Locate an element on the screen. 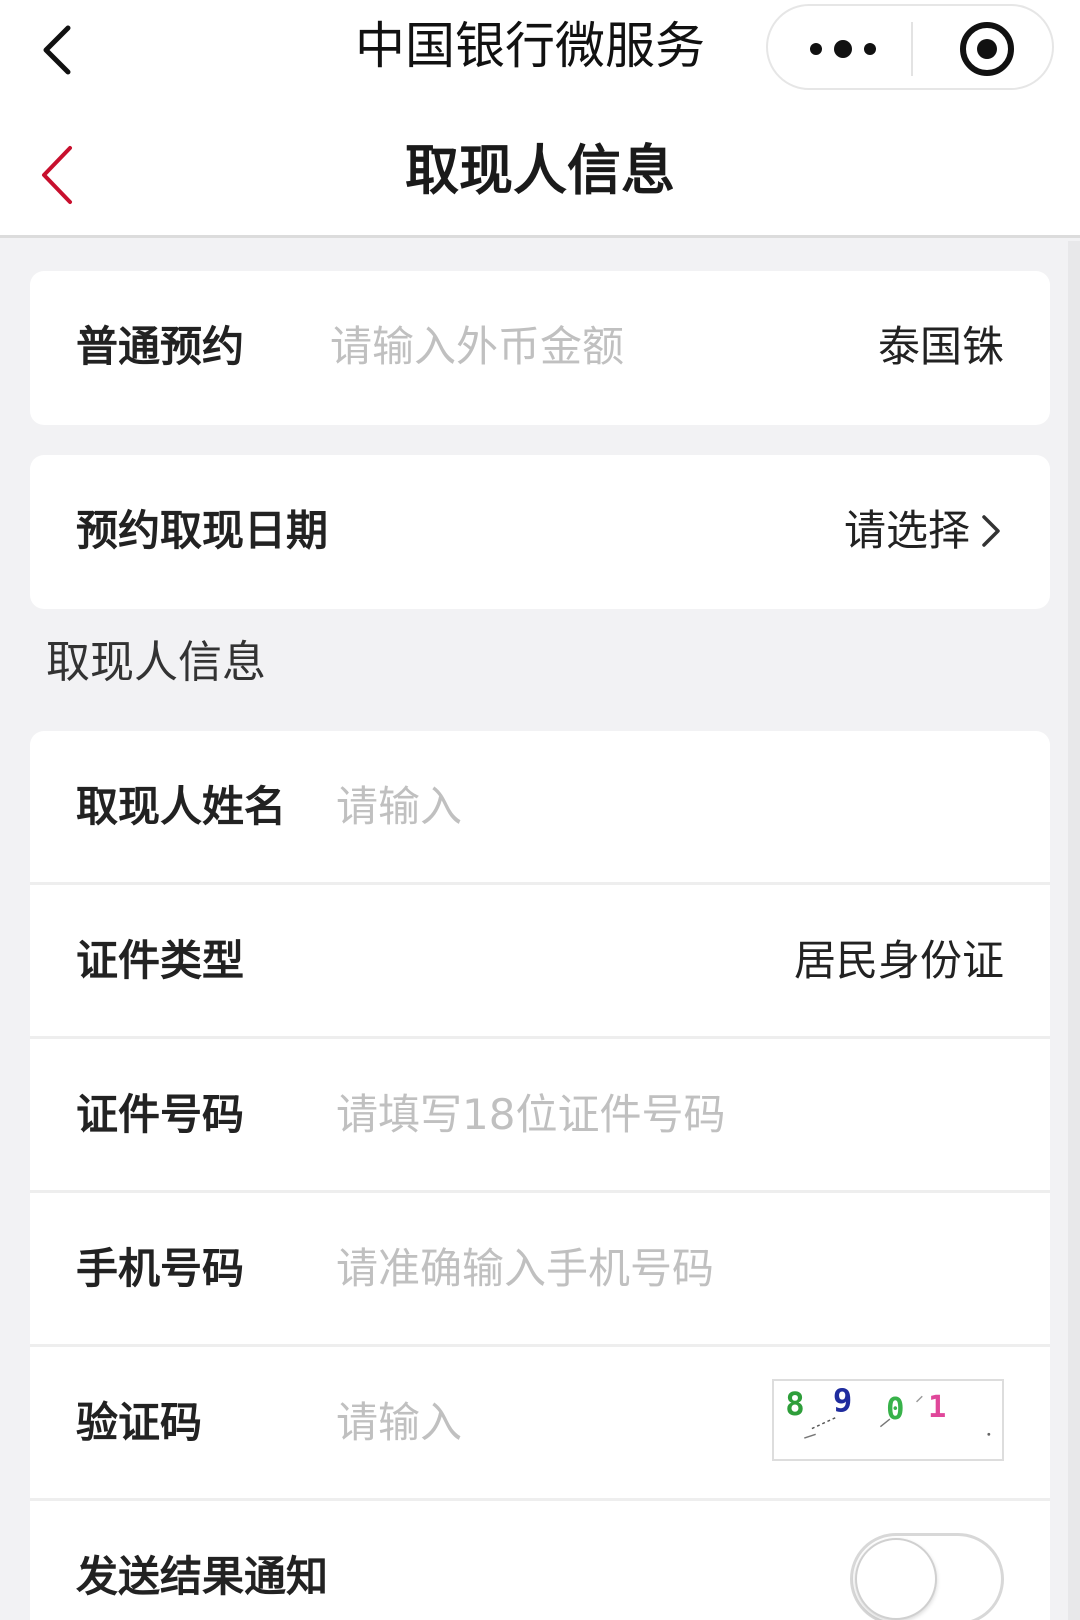  booking-card: 普通预约 泰国铢 is located at coordinates (540, 348).